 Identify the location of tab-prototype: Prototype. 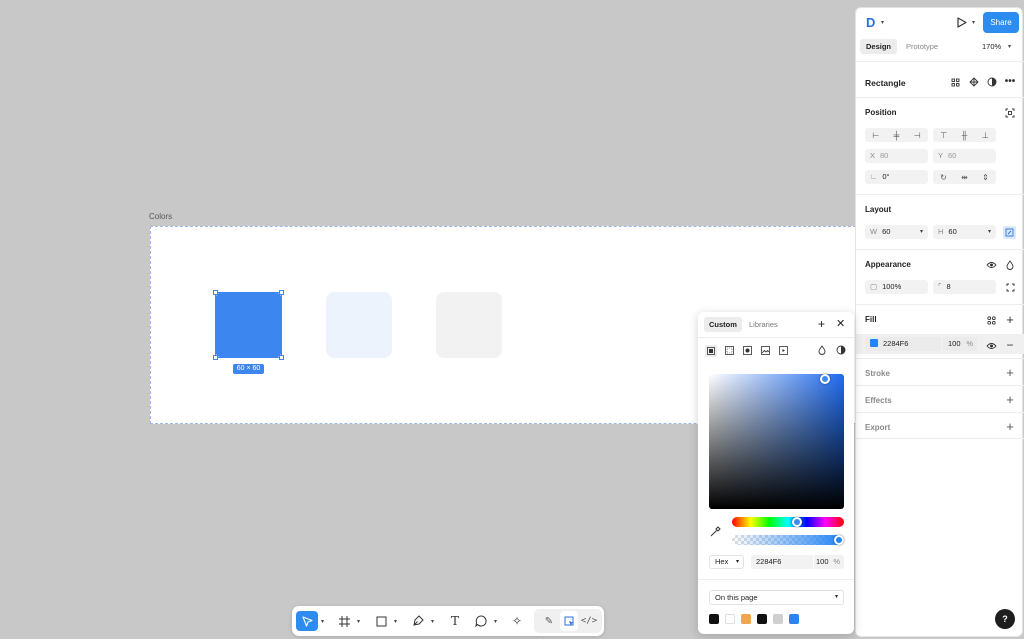
(922, 46).